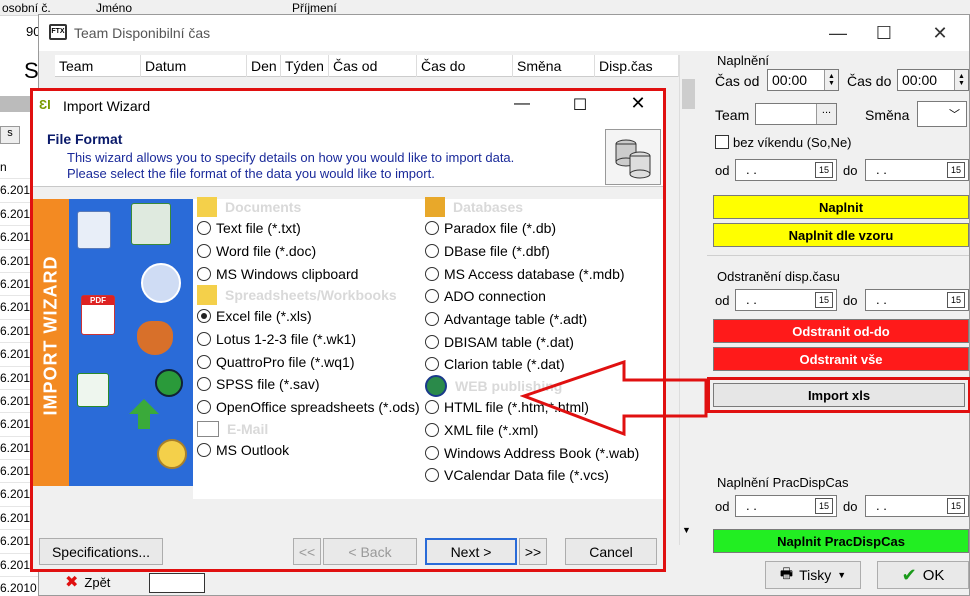  Describe the element at coordinates (526, 475) in the screenshot. I see `option-vcs-label: VCalendar Data file (*.vcs)` at that location.